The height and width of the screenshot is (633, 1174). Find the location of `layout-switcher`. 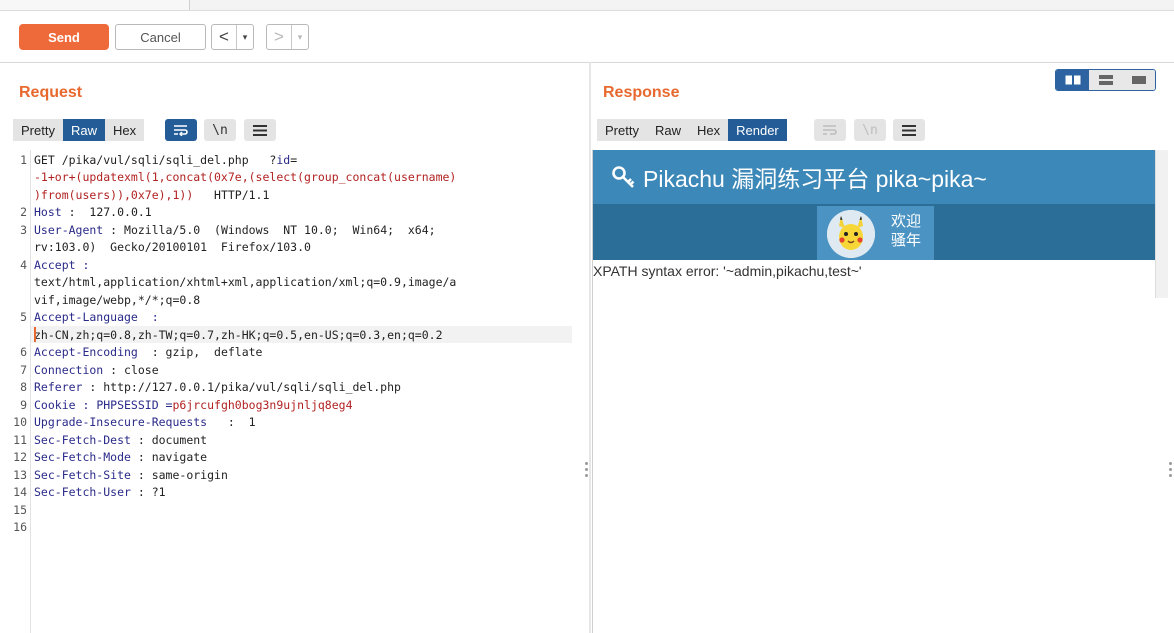

layout-switcher is located at coordinates (1105, 80).